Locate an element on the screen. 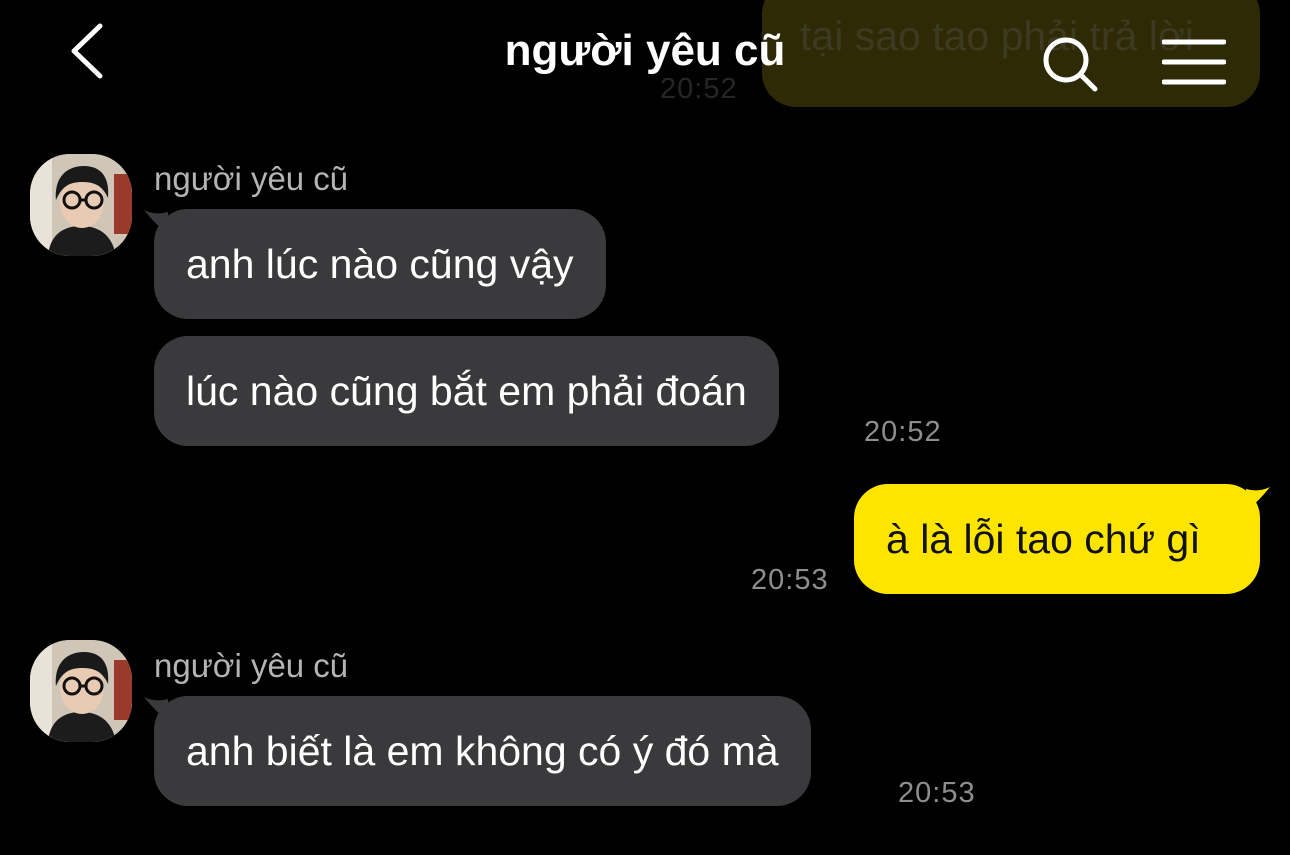 This screenshot has width=1290, height=855. search-icon is located at coordinates (1070, 64).